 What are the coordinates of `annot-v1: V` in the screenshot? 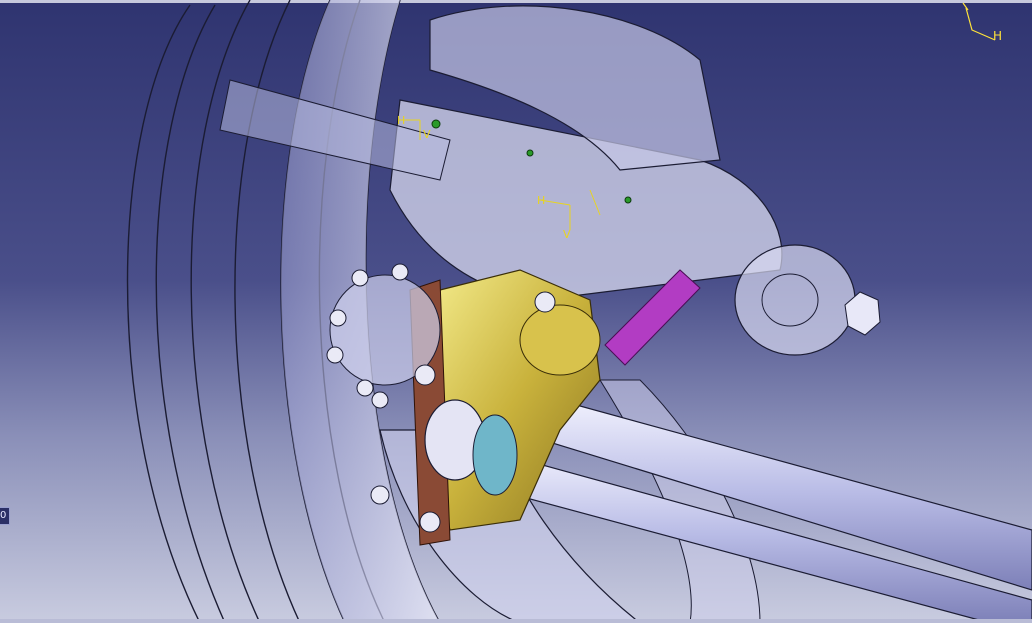 It's located at (427, 134).